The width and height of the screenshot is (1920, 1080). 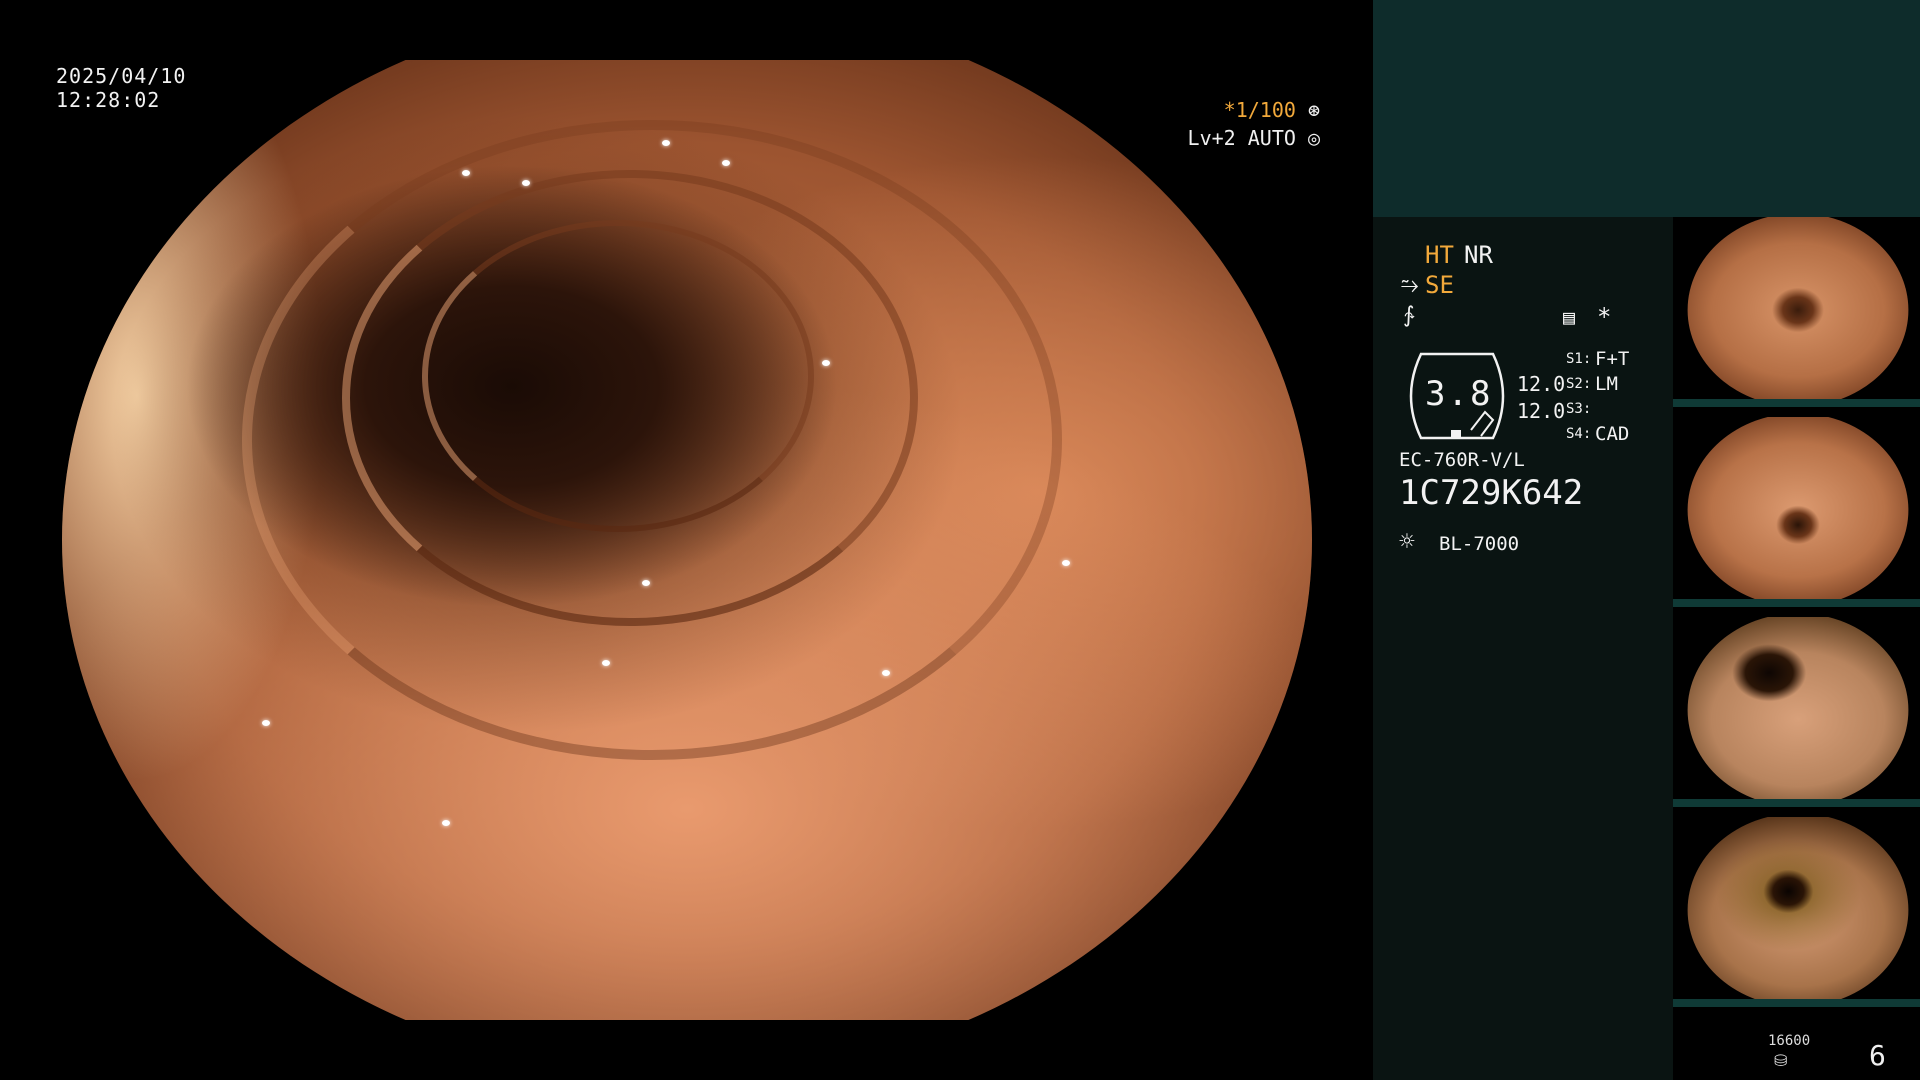 What do you see at coordinates (1646, 108) in the screenshot?
I see `info-header-area` at bounding box center [1646, 108].